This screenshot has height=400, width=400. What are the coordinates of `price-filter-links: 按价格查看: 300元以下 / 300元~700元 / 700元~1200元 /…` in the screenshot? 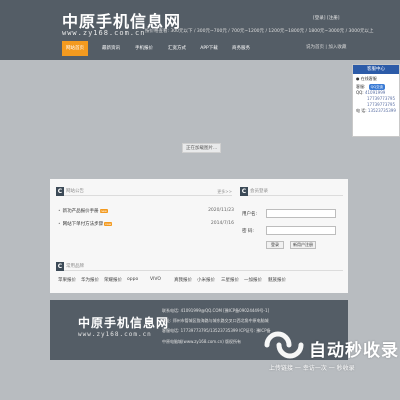 It's located at (259, 31).